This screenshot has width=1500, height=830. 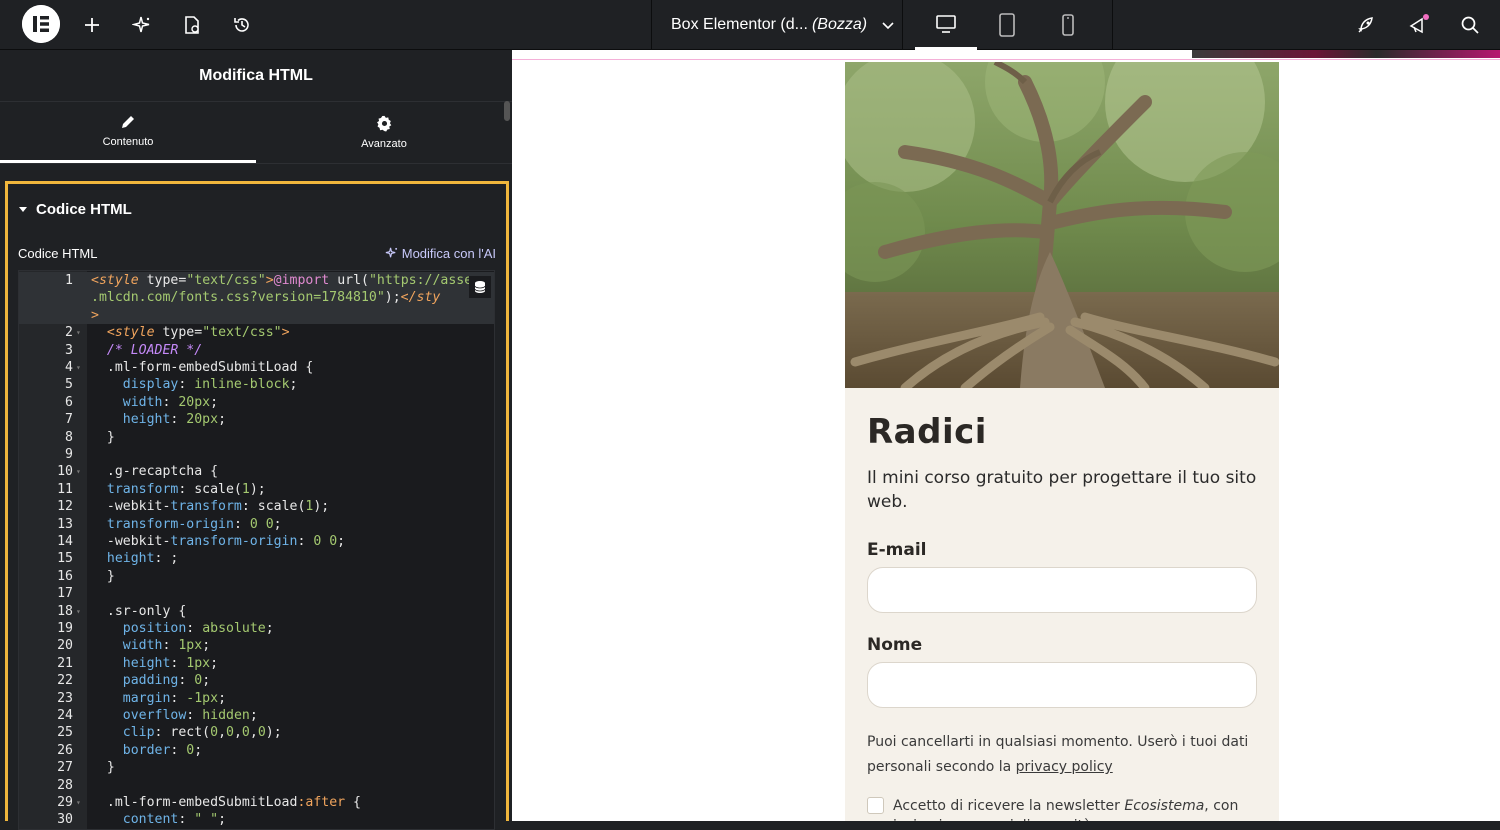 I want to click on tab-contenuto: Contenuto, so click(x=128, y=132).